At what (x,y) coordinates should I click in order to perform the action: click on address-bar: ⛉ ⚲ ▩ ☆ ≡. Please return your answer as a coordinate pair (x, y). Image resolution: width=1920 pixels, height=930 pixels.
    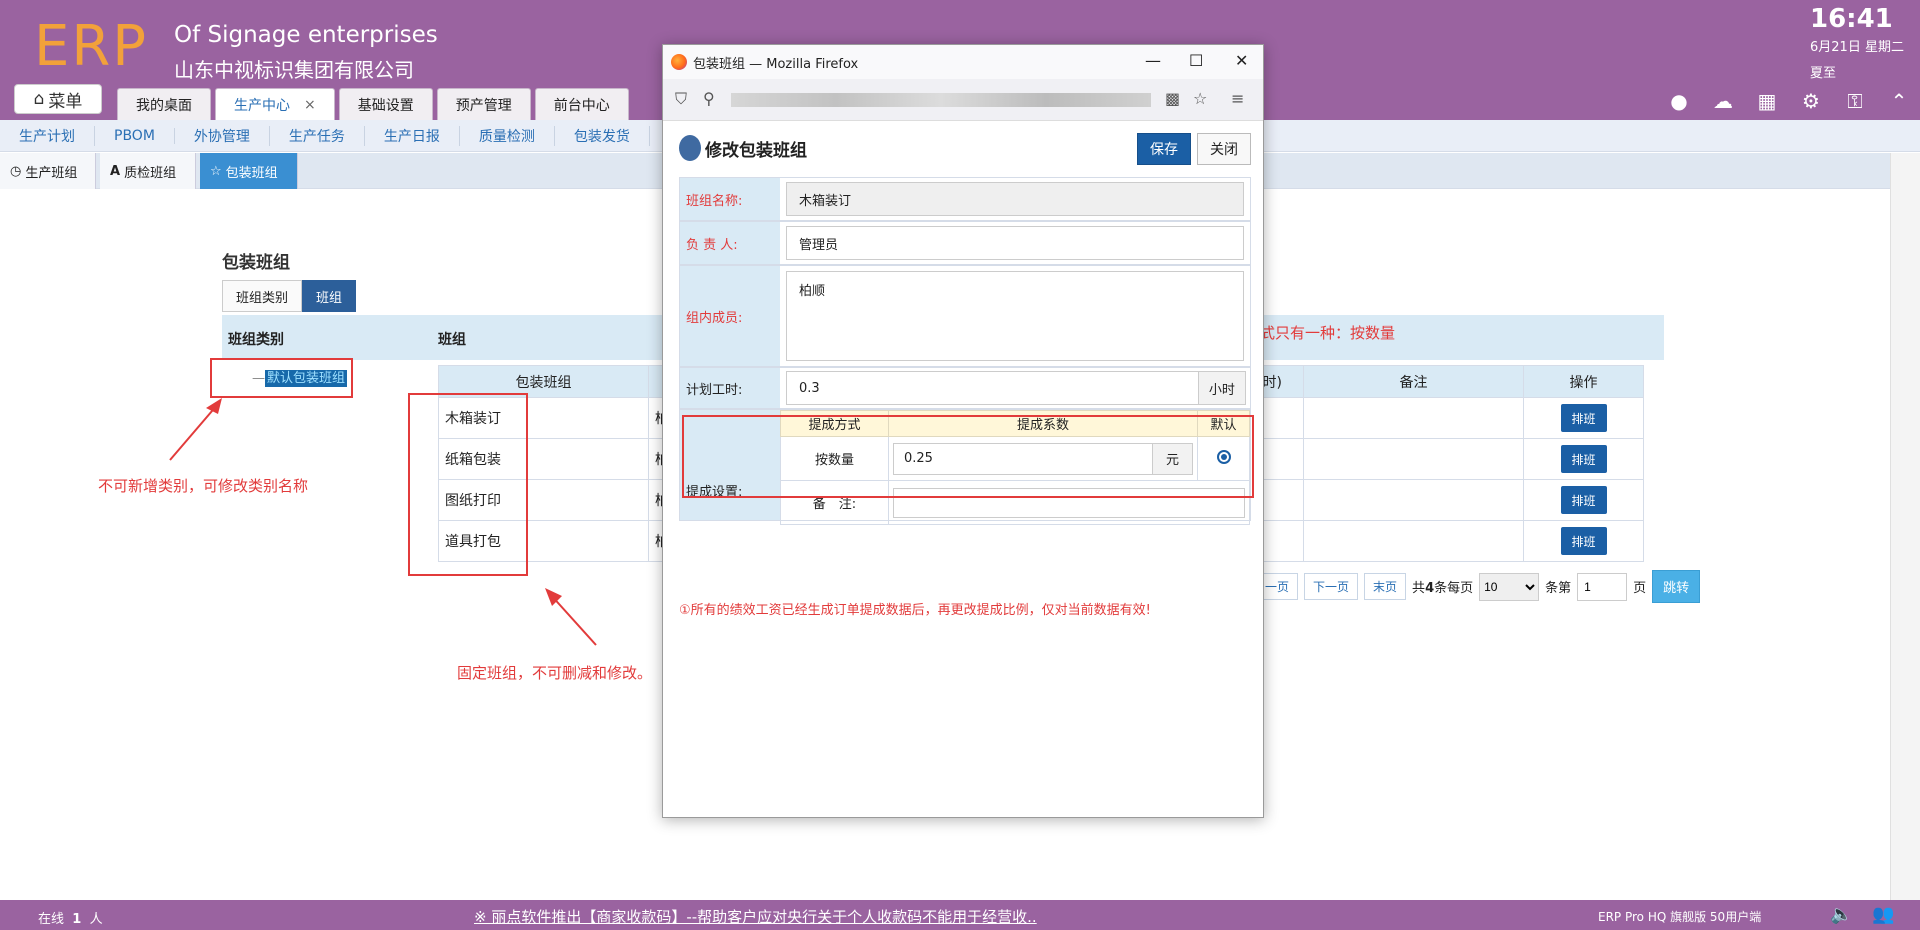
    Looking at the image, I should click on (963, 100).